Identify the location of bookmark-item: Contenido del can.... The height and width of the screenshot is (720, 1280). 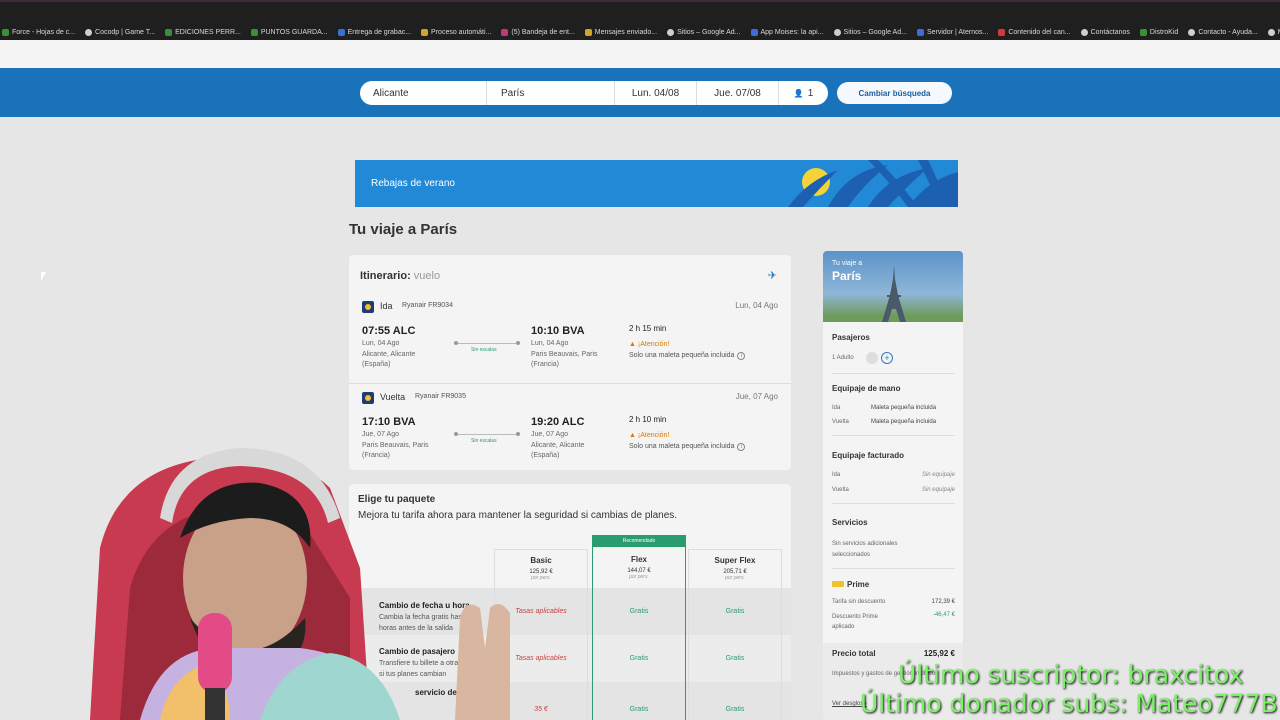
(1034, 32).